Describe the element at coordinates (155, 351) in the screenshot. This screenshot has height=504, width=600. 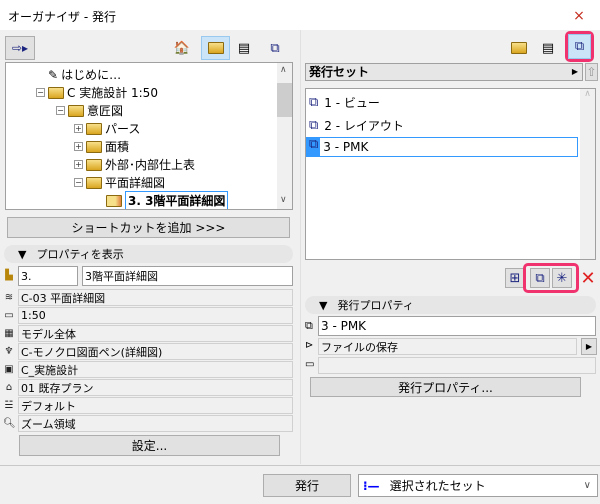
I see `pen-set-field: C-モノクロ図面ペン(詳細図)` at that location.